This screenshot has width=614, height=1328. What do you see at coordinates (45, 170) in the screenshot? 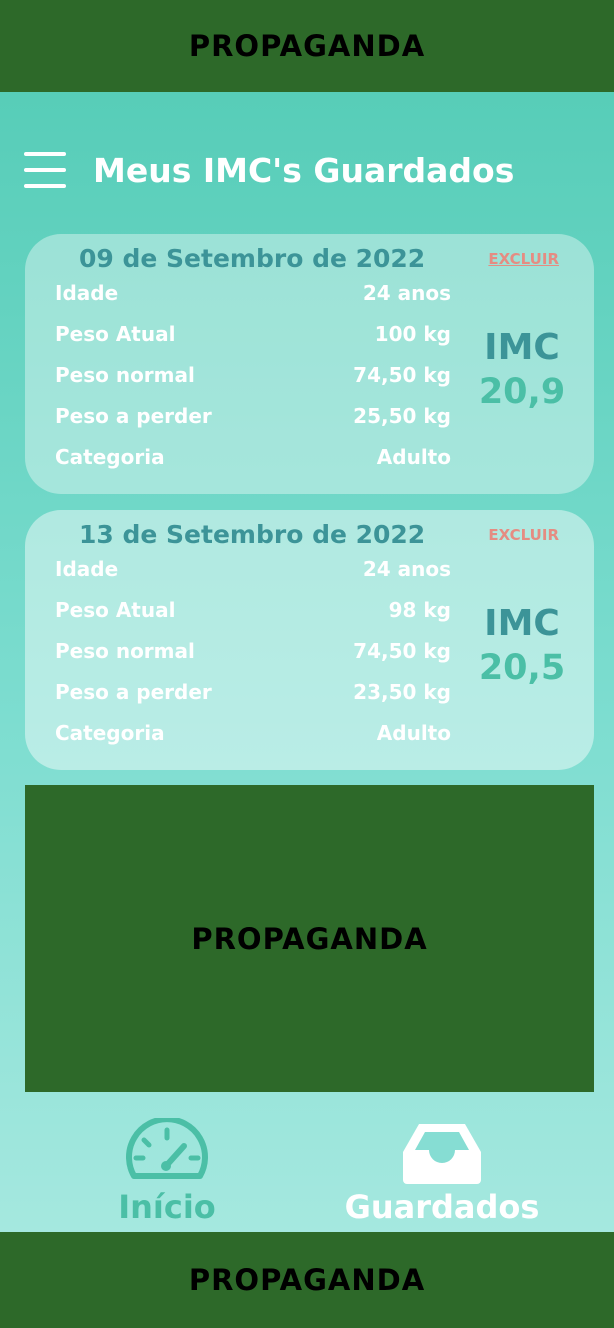
I see `hamburger-menu-icon` at bounding box center [45, 170].